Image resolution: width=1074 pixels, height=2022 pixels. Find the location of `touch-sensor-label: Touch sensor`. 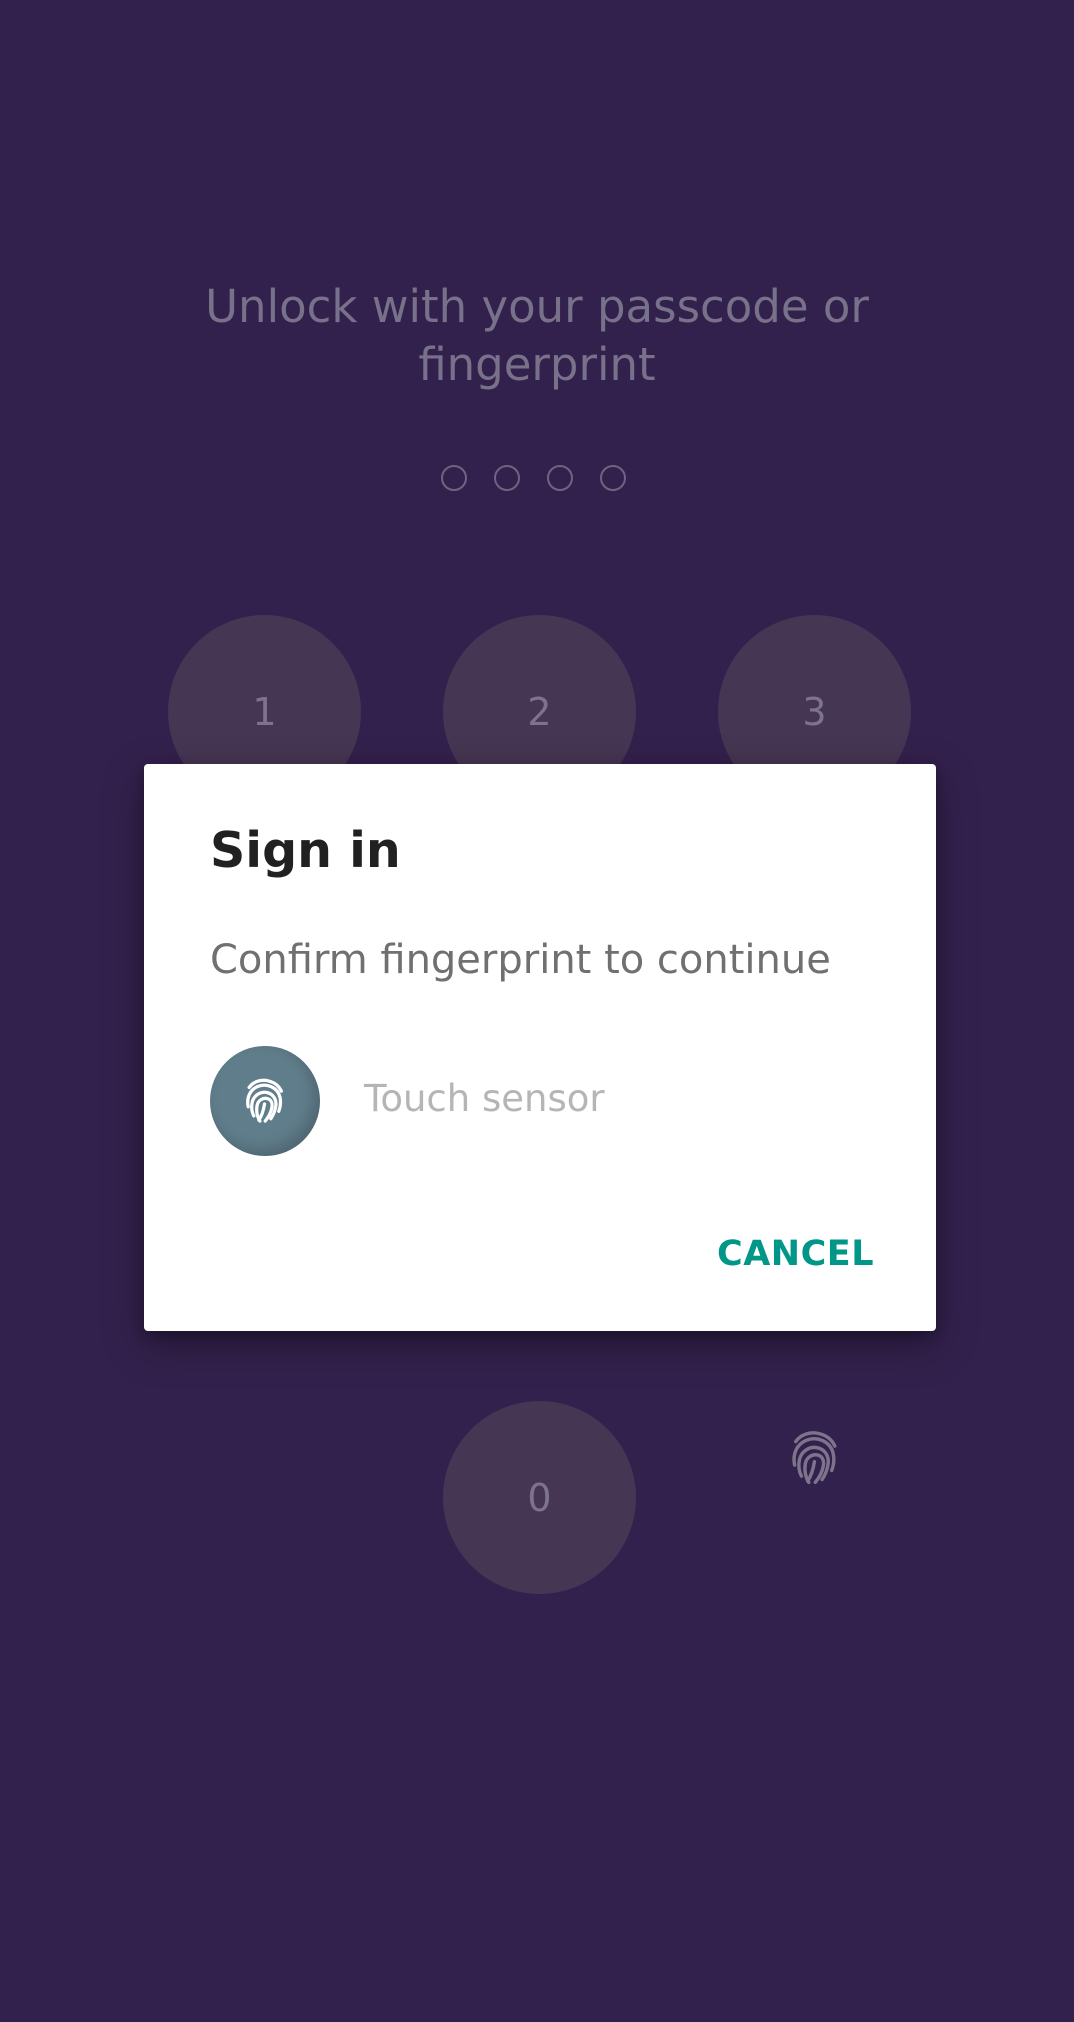

touch-sensor-label: Touch sensor is located at coordinates (484, 1098).